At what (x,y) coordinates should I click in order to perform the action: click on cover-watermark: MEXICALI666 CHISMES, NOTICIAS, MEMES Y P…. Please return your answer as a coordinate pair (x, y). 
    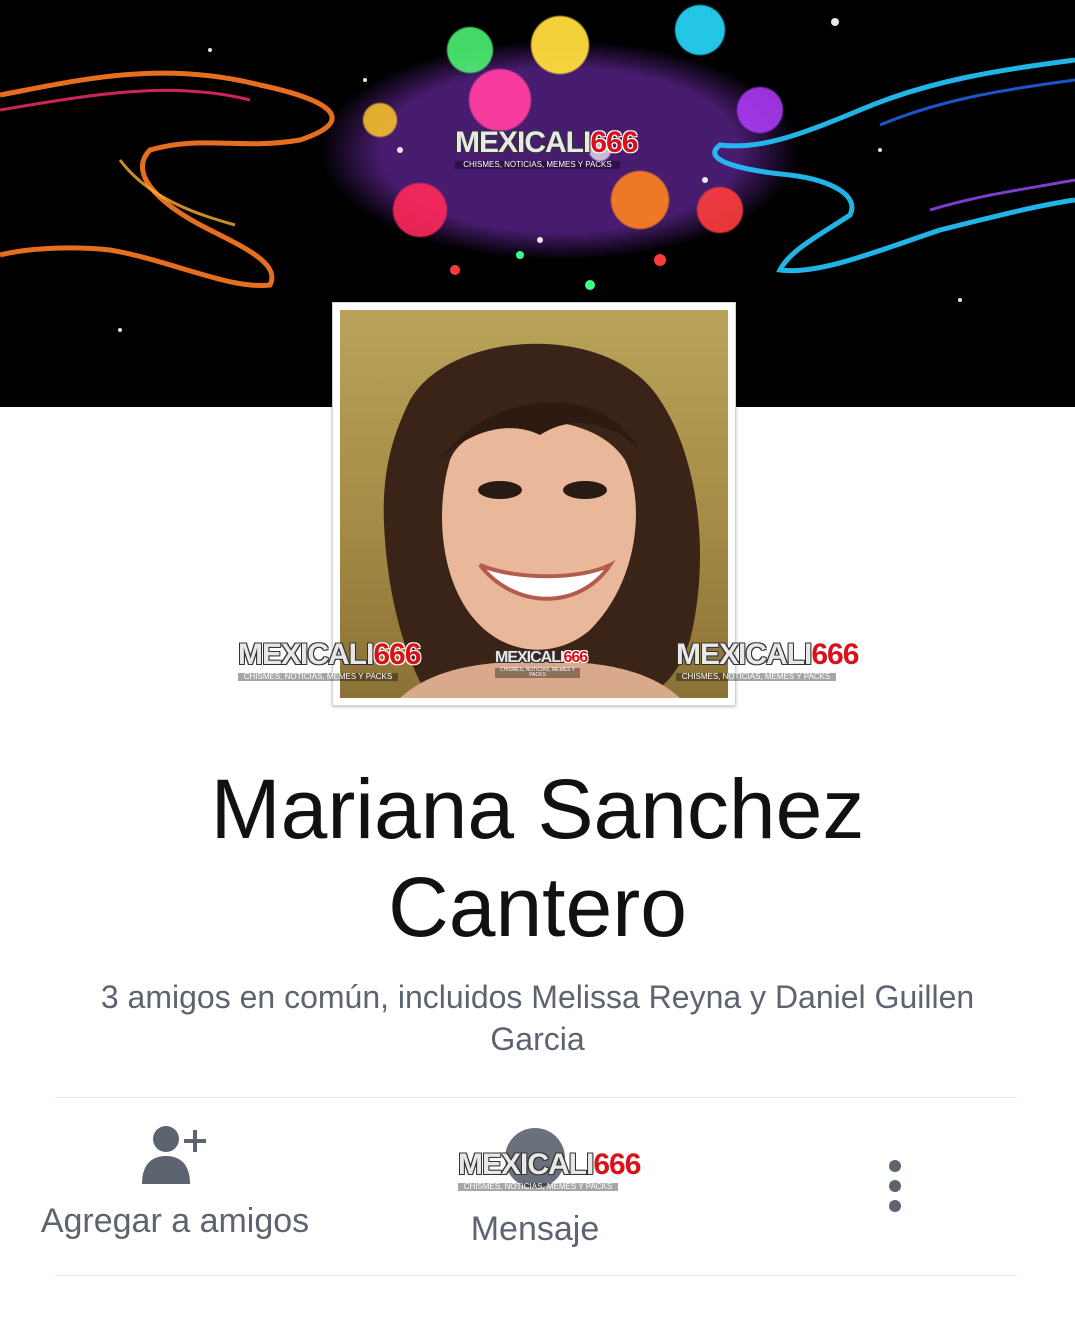
    Looking at the image, I should click on (546, 147).